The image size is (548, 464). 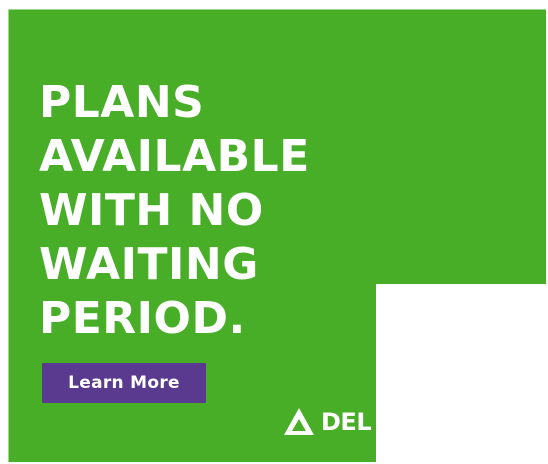 I want to click on headline-line: AVAILABLE, so click(x=174, y=156).